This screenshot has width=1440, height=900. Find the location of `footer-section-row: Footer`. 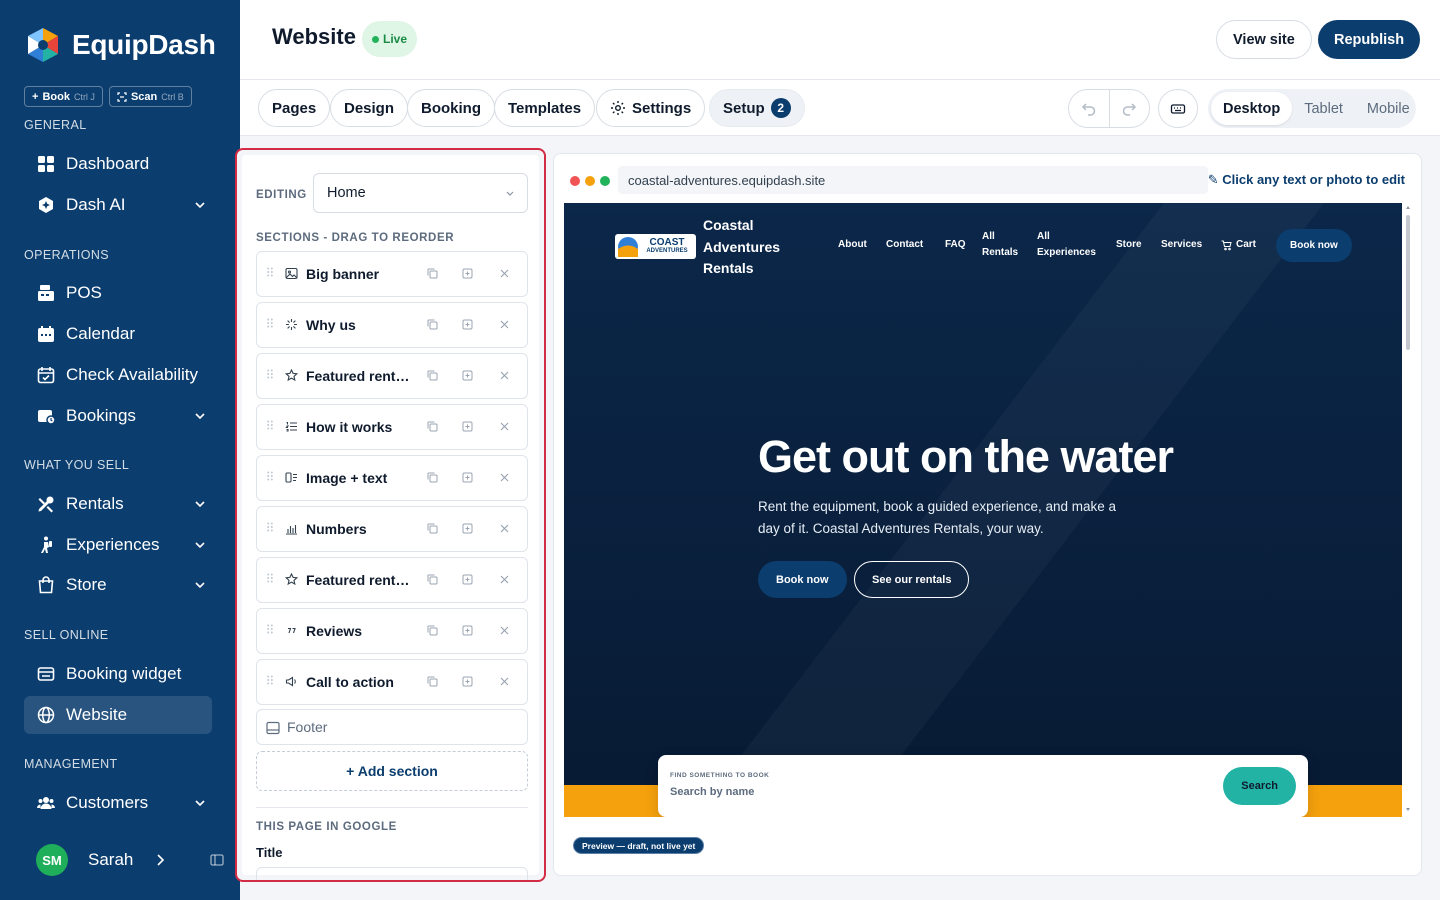

footer-section-row: Footer is located at coordinates (392, 727).